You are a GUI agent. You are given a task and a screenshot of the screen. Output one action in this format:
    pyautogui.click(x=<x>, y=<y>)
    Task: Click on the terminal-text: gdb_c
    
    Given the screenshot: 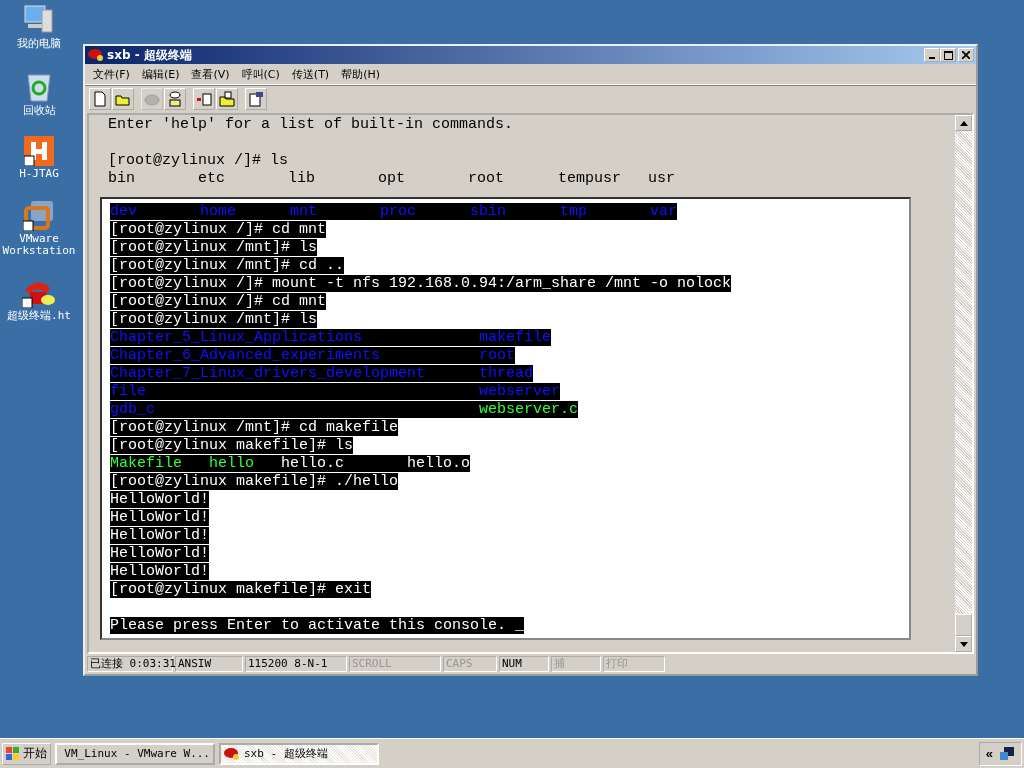 What is the action you would take?
    pyautogui.click(x=133, y=409)
    